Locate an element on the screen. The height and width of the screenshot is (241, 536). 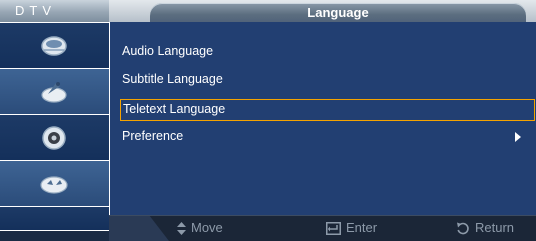
sidebar-item-input is located at coordinates (54, 183).